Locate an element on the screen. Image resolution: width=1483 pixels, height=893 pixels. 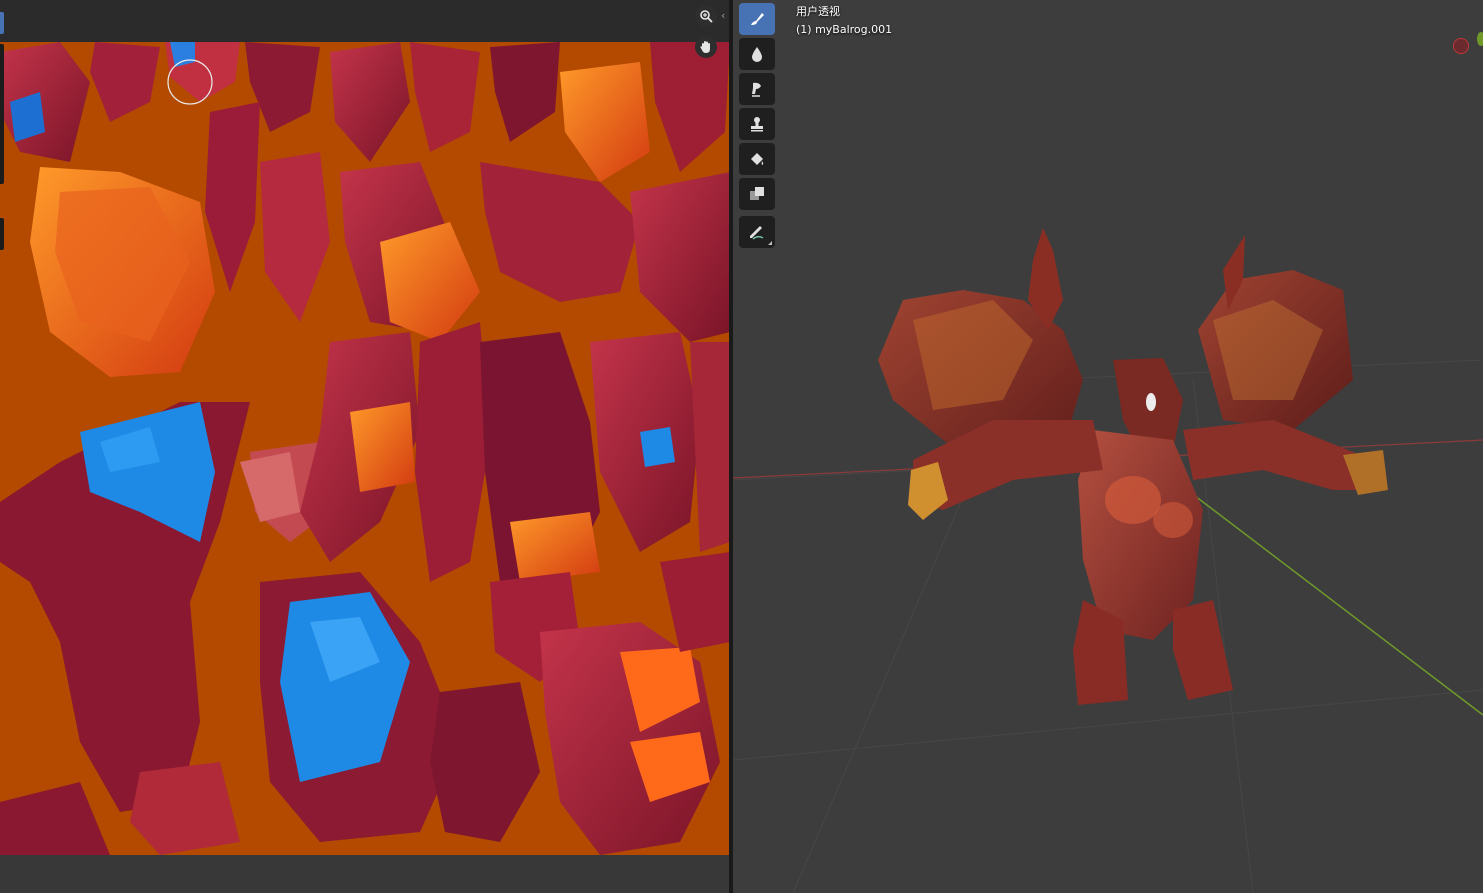
clone-tool-button is located at coordinates (757, 124).